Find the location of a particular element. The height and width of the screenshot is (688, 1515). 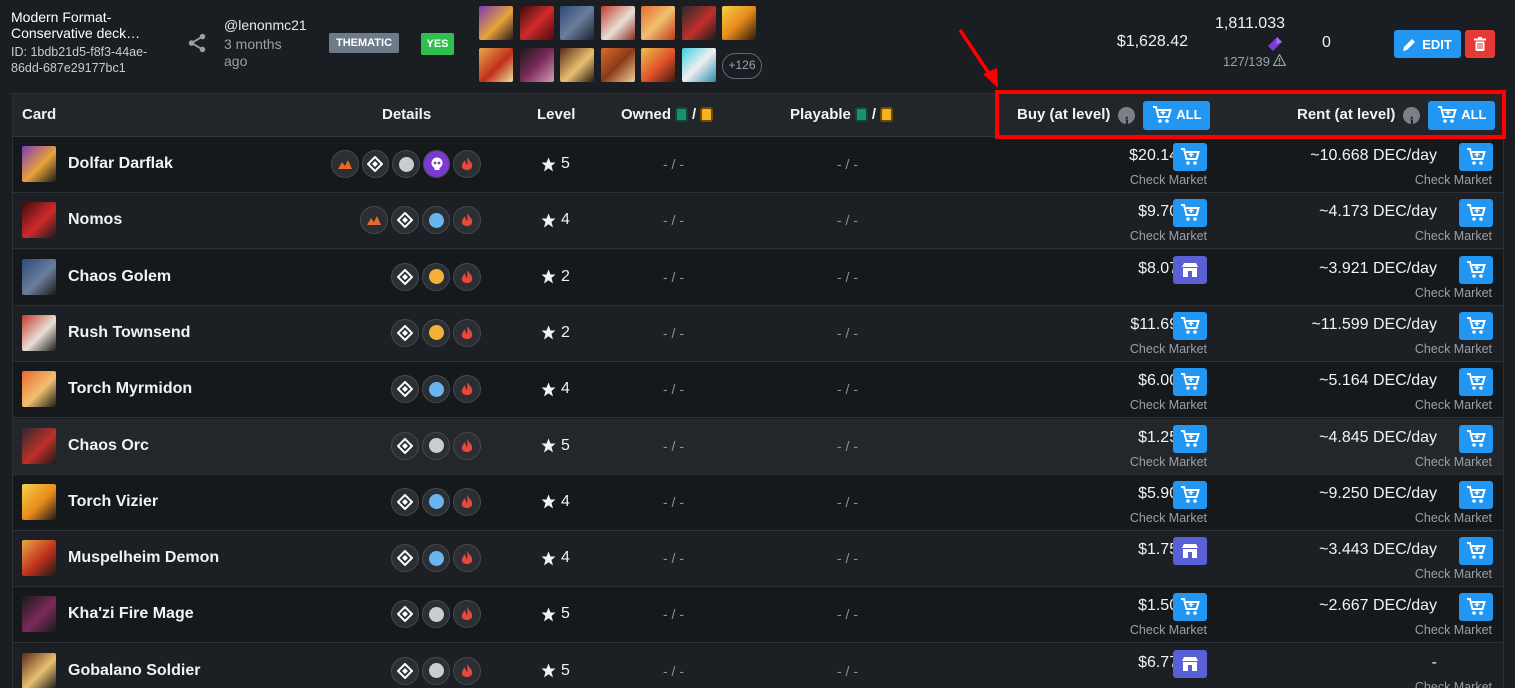

card-name: Torch Vizier is located at coordinates (113, 502).